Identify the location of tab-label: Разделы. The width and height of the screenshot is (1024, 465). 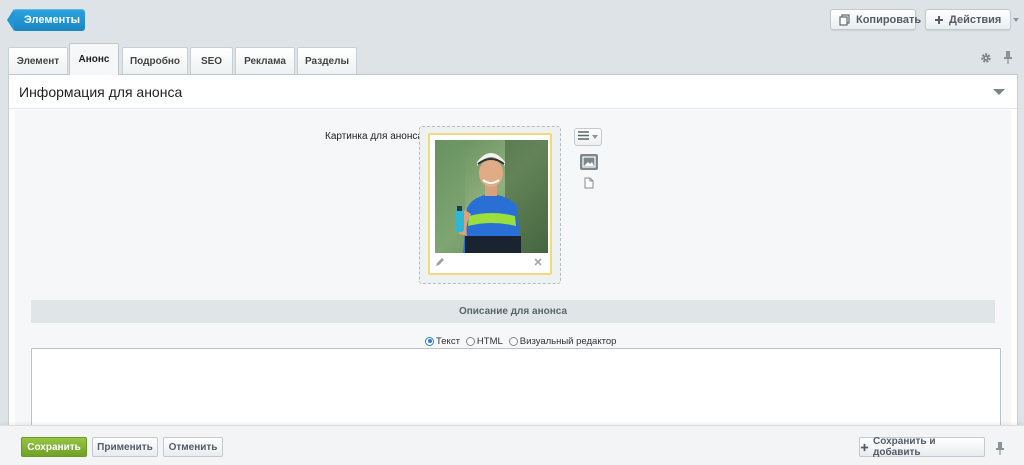
(327, 61).